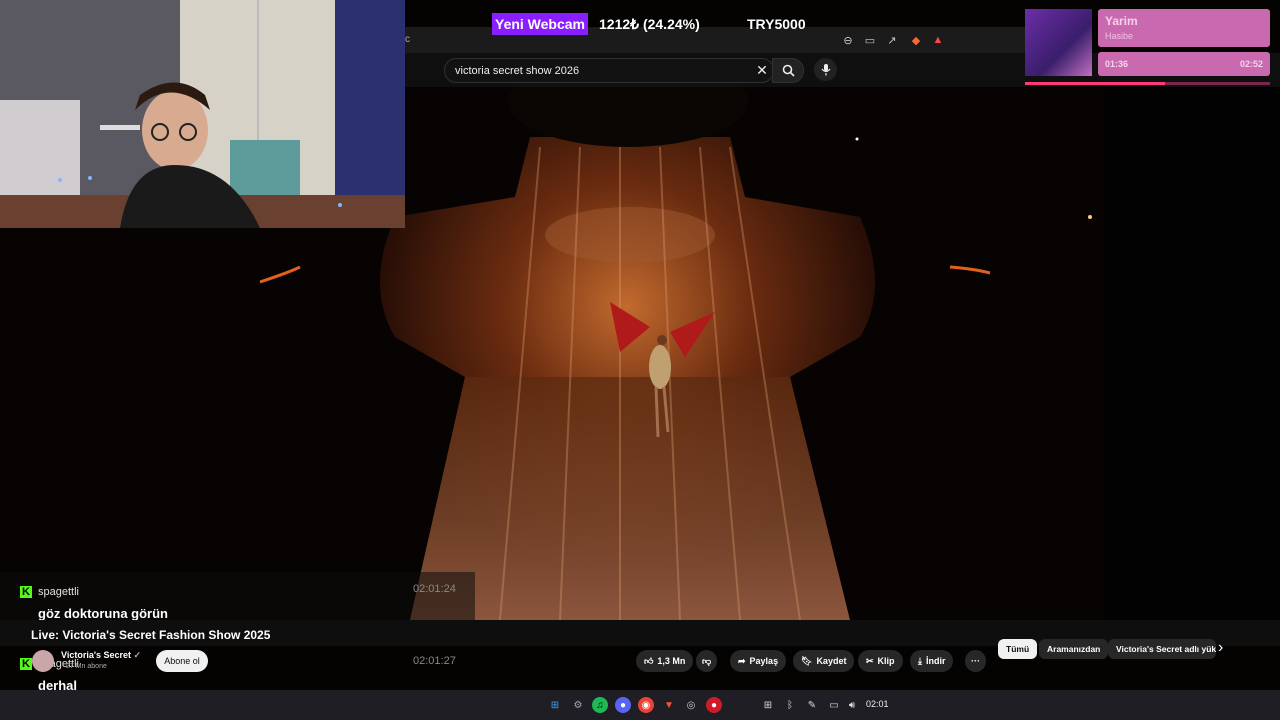 This screenshot has height=720, width=1280. I want to click on chat-time: 02:01:27, so click(434, 661).